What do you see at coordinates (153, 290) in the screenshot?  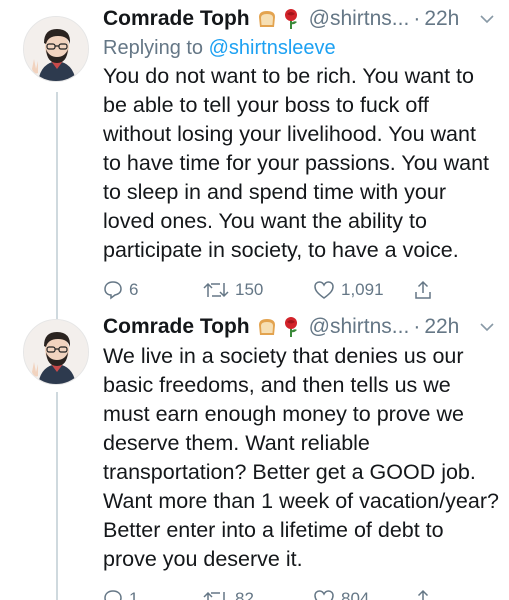 I see `reply-button: 6` at bounding box center [153, 290].